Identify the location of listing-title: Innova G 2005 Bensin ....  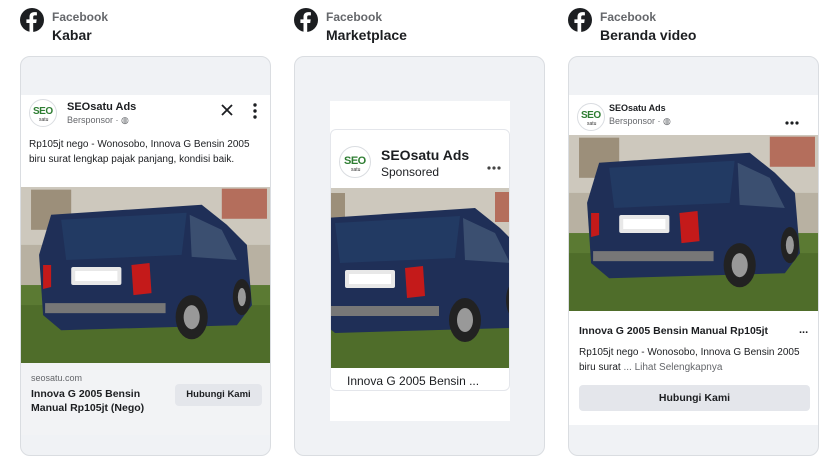
(413, 381).